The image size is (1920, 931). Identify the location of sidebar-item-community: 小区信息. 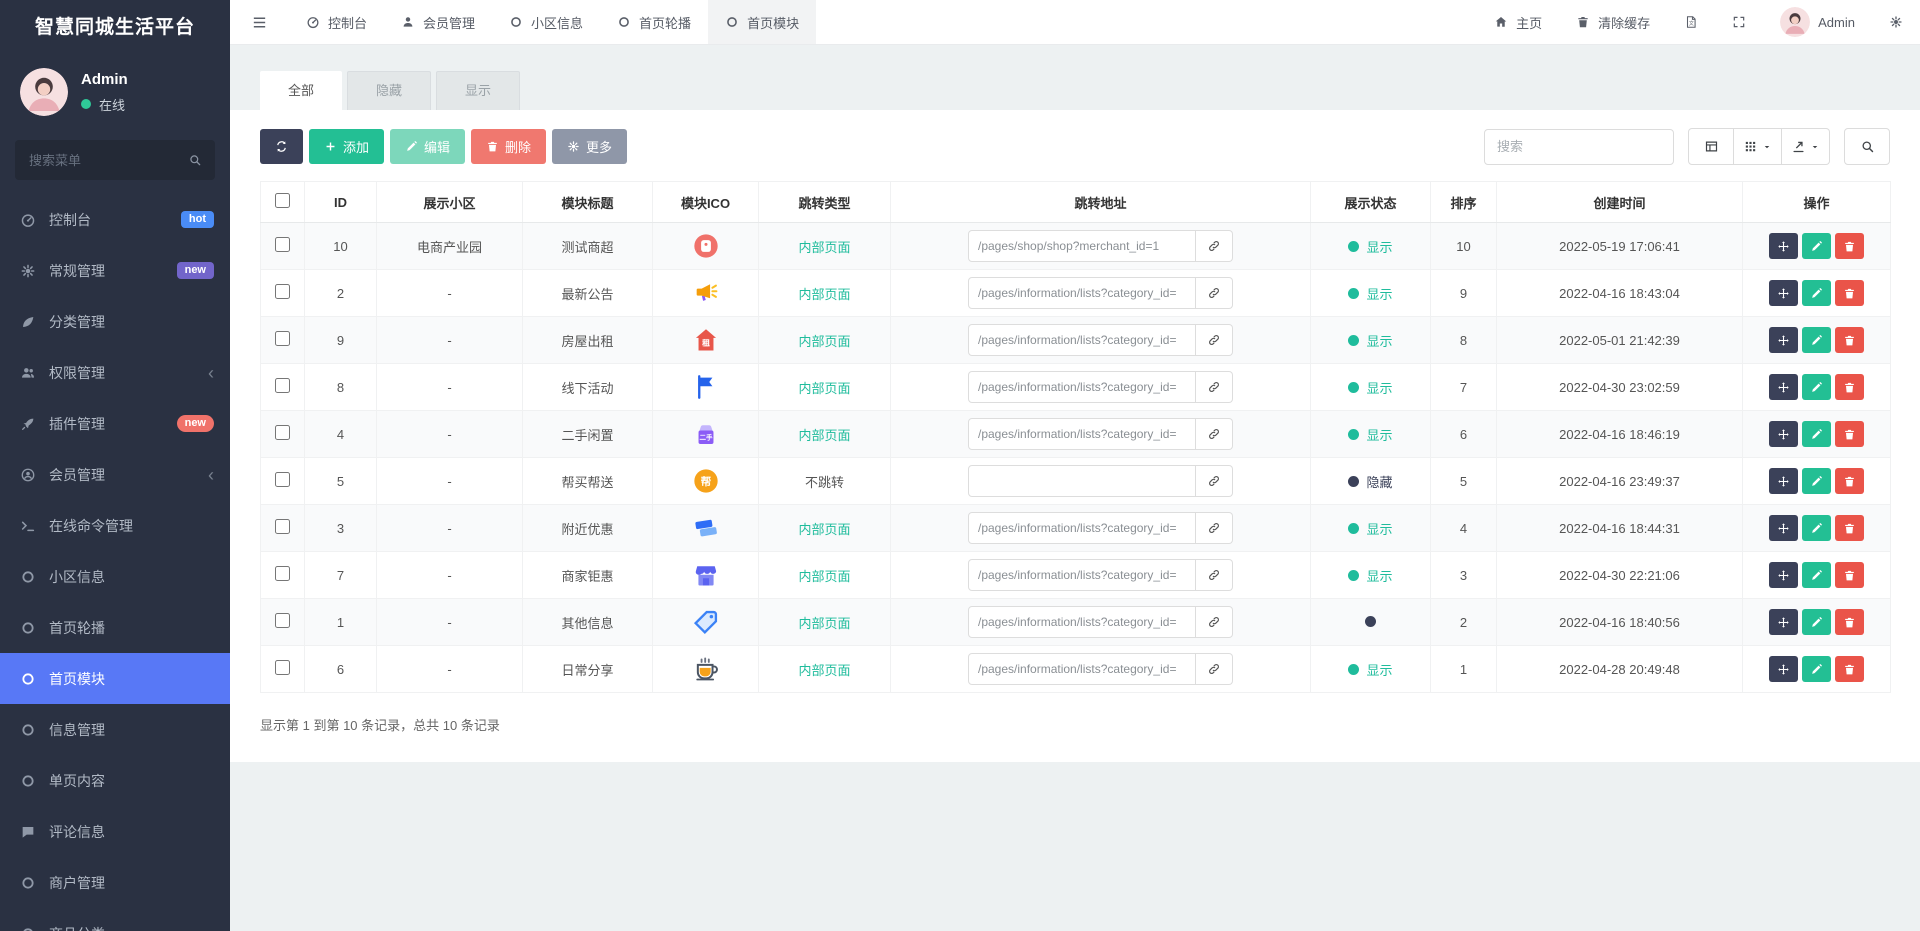
(115, 576).